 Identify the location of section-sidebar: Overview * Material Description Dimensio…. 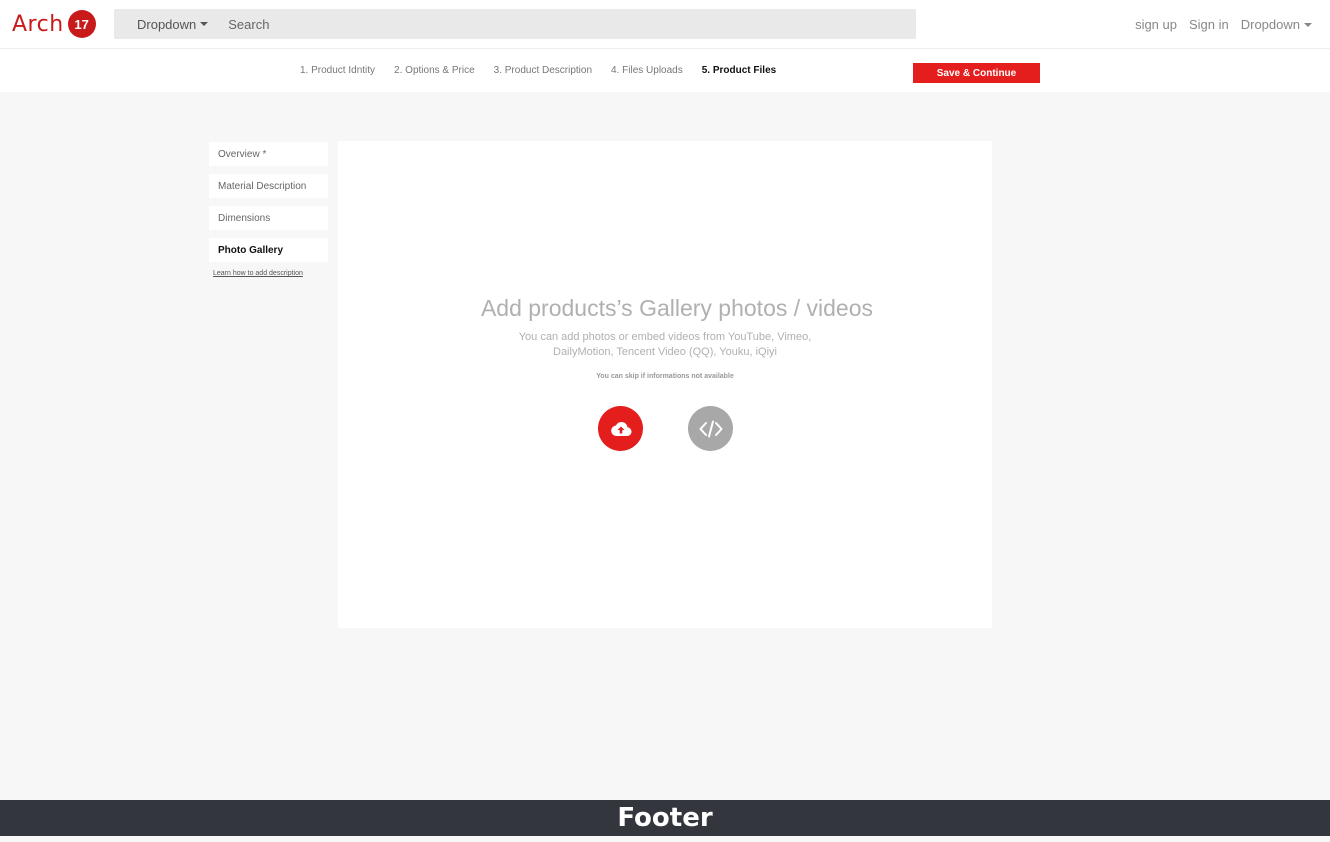
(268, 209).